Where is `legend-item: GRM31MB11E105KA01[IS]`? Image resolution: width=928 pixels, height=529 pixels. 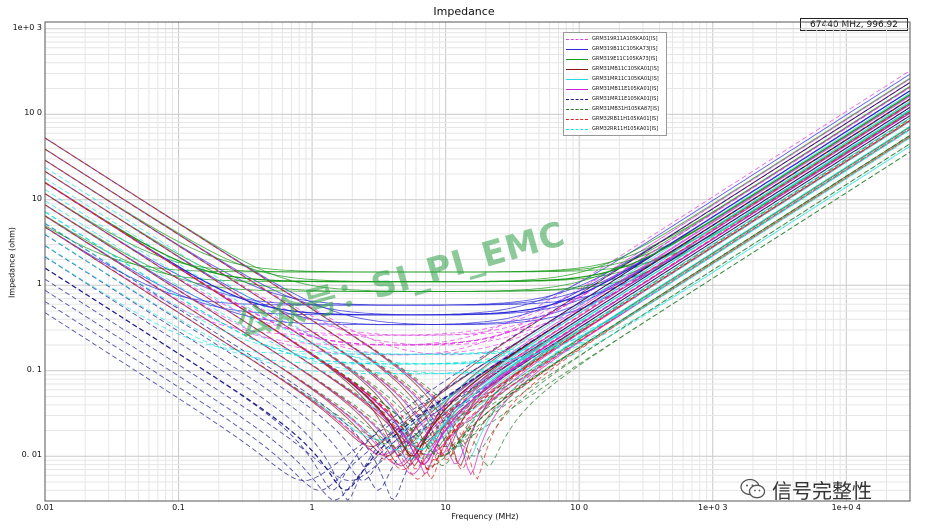 legend-item: GRM31MB11E105KA01[IS] is located at coordinates (615, 89).